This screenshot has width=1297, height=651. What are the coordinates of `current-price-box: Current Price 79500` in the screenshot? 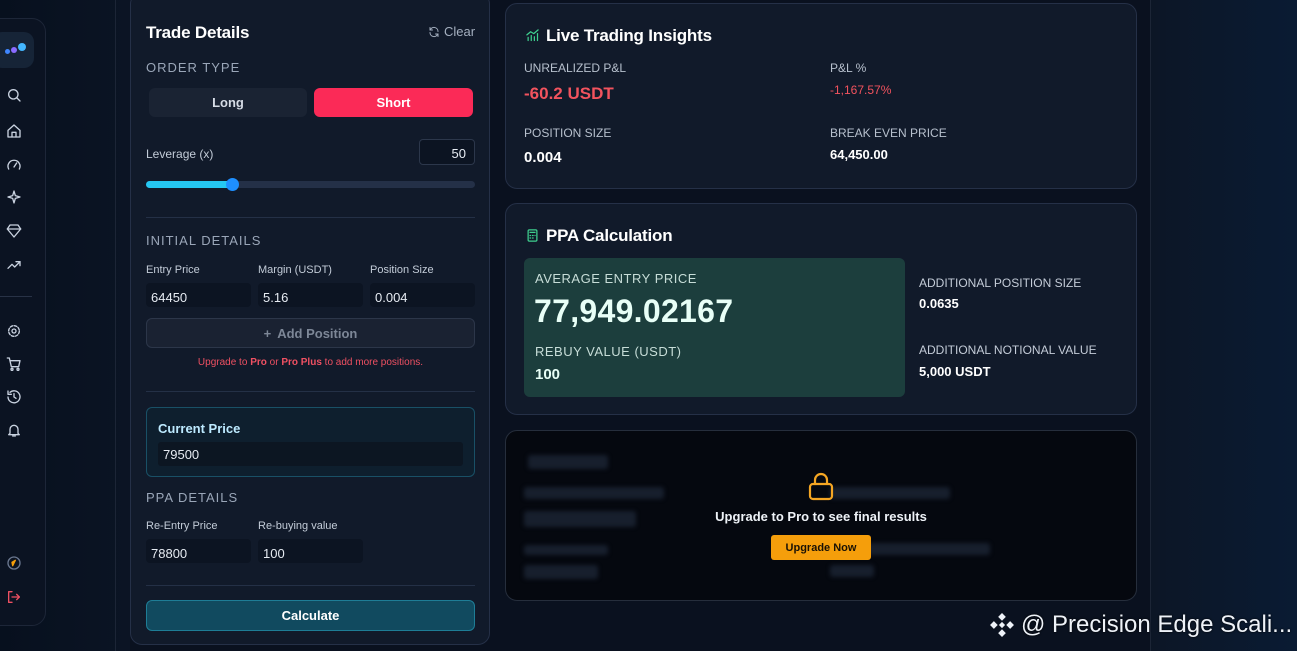 It's located at (310, 442).